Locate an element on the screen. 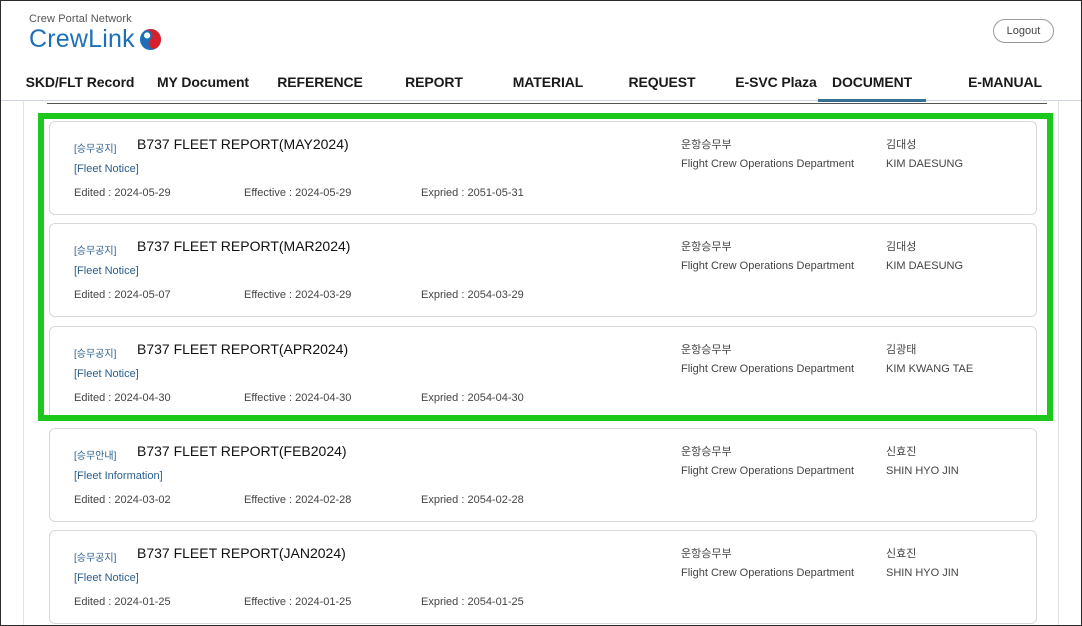 The width and height of the screenshot is (1082, 626). effective-date: Effective : 2024-05-29 is located at coordinates (298, 193).